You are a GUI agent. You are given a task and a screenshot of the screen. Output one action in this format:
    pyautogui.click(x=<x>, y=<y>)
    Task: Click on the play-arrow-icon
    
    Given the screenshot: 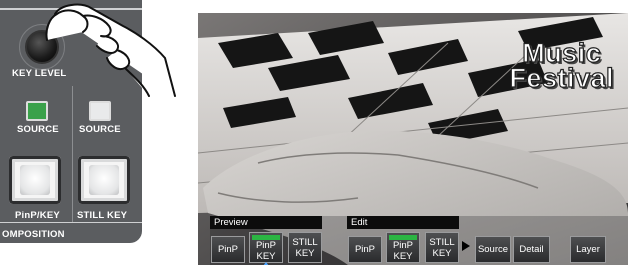 What is the action you would take?
    pyautogui.click(x=466, y=246)
    